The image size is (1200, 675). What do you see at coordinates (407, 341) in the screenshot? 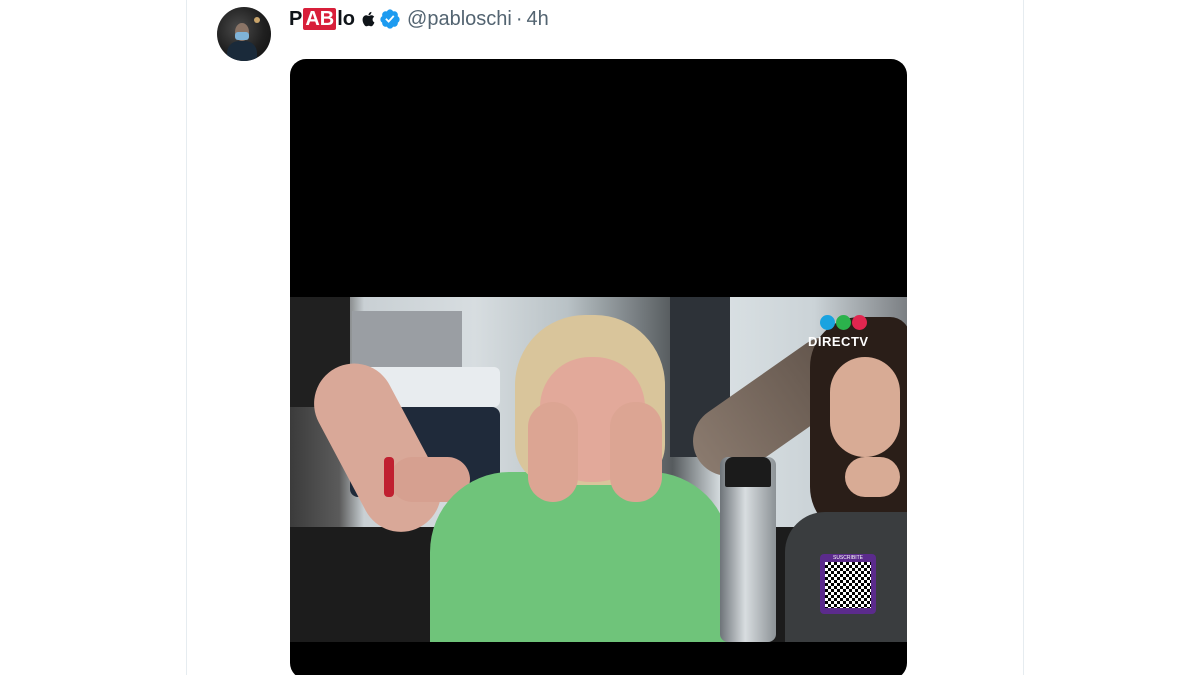
I see `scene-window-left` at bounding box center [407, 341].